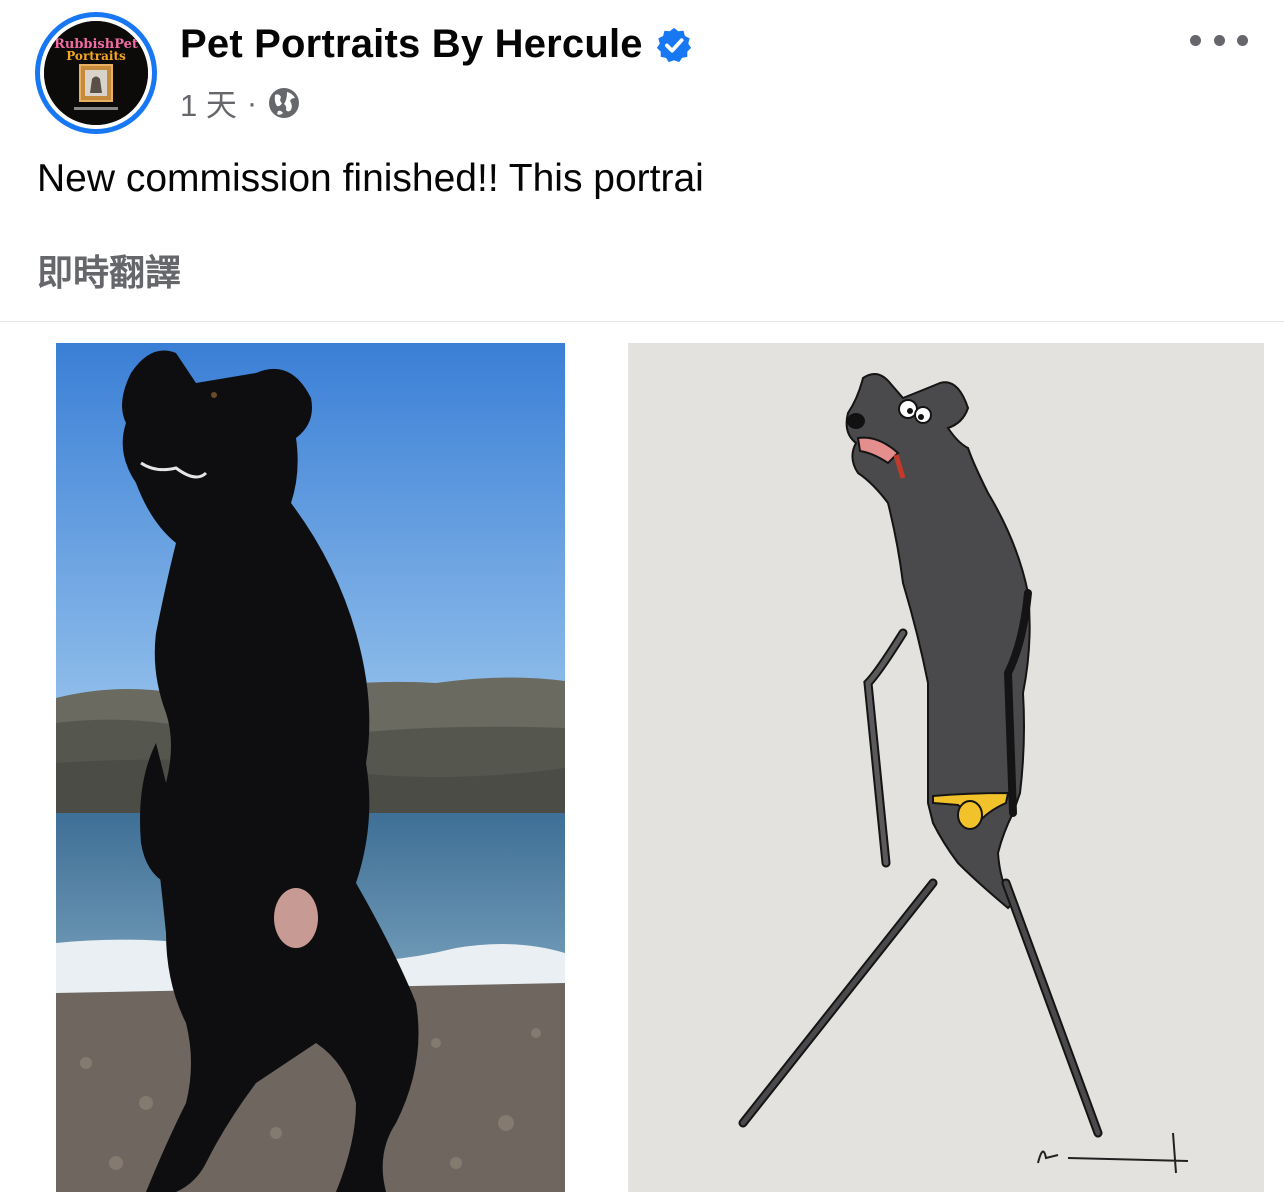 This screenshot has width=1284, height=1196. I want to click on verified-badge-icon, so click(673, 44).